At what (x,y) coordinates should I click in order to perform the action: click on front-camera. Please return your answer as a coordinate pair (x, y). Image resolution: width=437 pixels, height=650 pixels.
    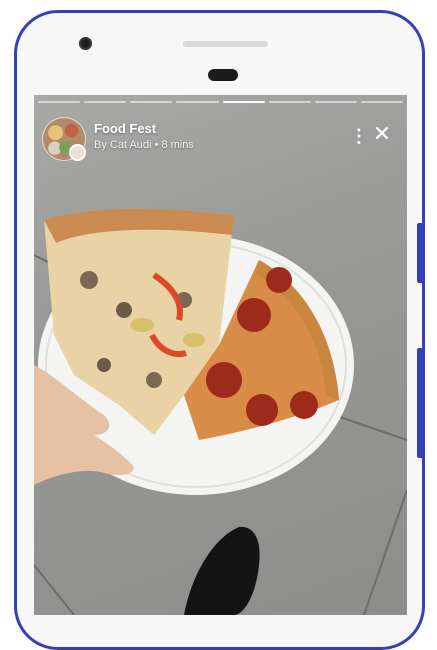
    Looking at the image, I should click on (85, 43).